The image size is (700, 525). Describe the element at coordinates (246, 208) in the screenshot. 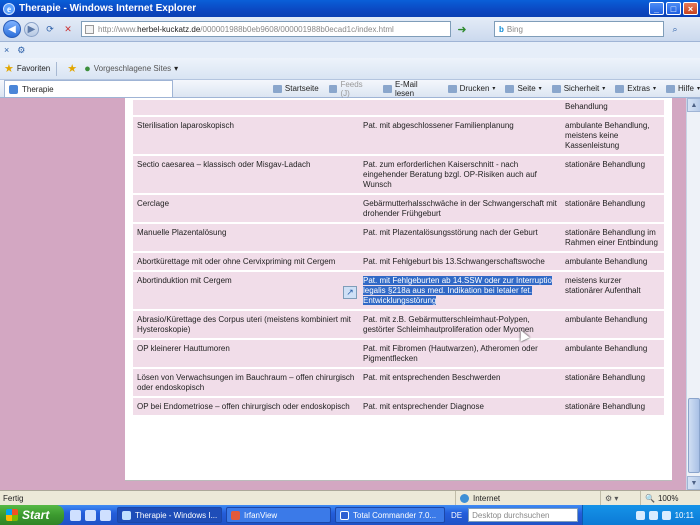

I see `table-cell: Cerclage` at that location.